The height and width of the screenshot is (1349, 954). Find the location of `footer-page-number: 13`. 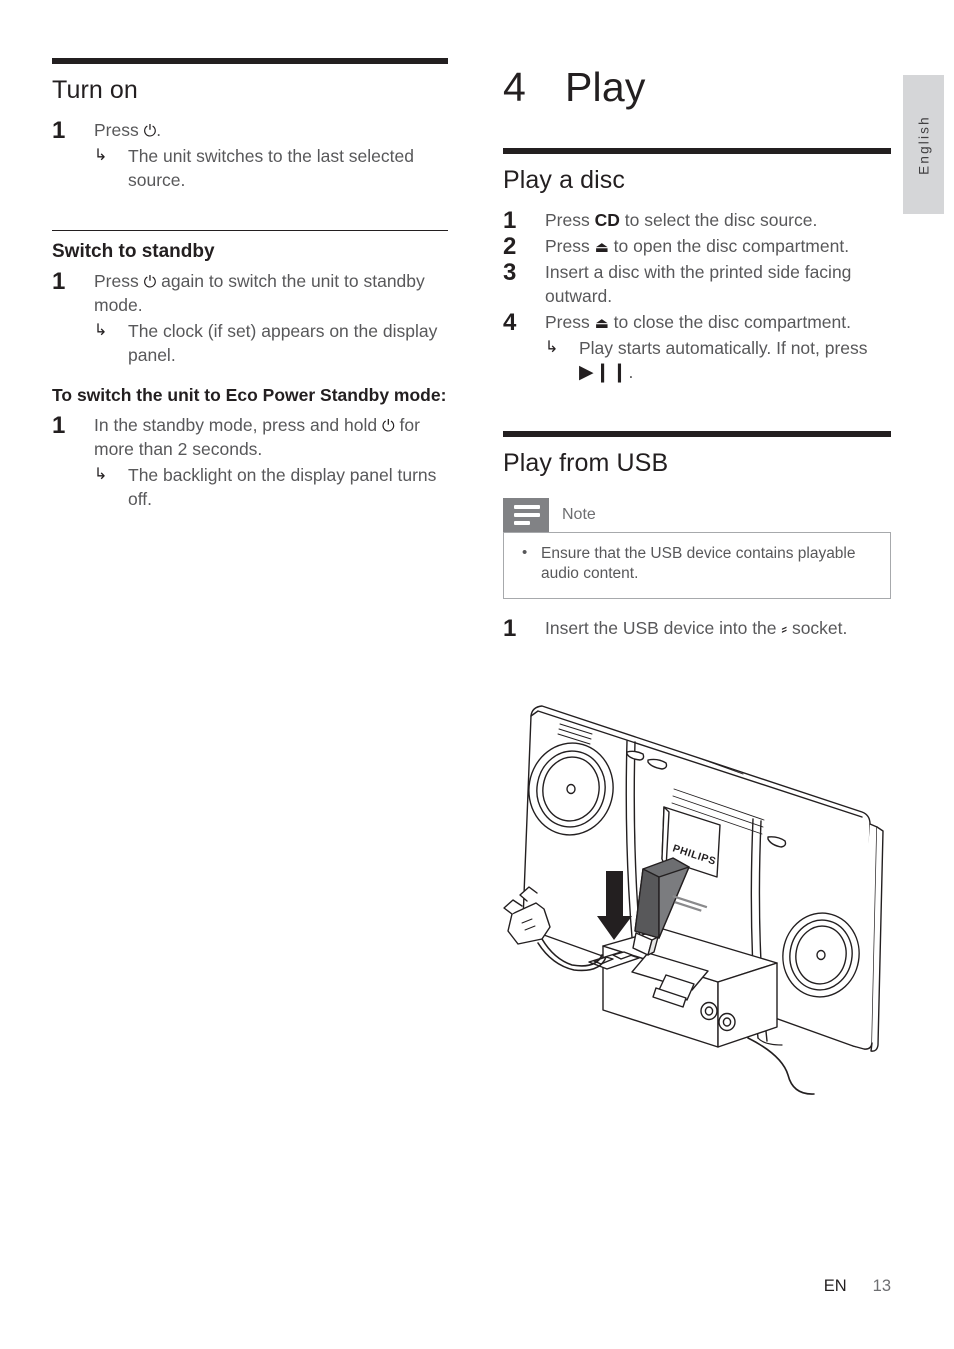

footer-page-number: 13 is located at coordinates (881, 1286).